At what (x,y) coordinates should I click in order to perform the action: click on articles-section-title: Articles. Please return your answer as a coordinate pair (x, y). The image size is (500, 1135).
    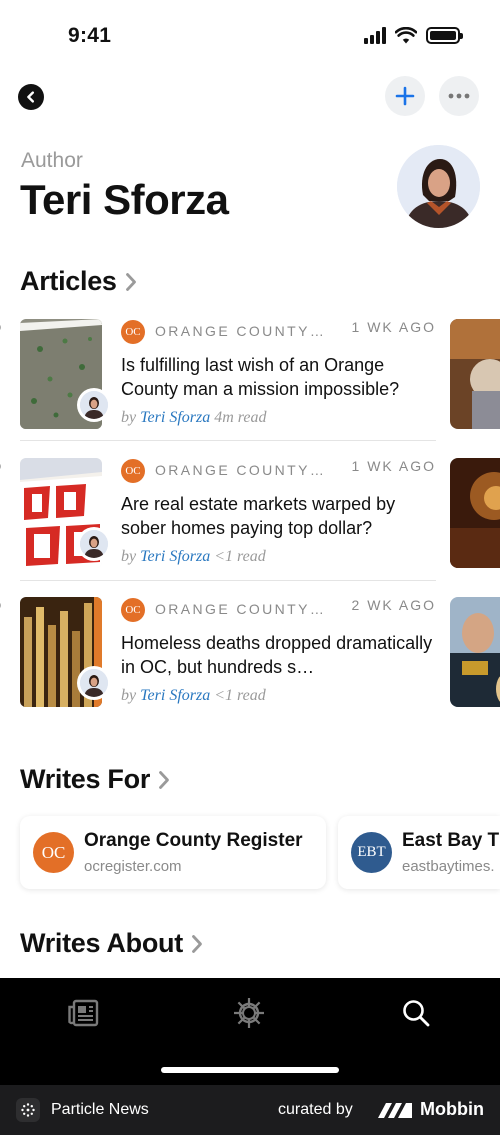
    Looking at the image, I should click on (78, 281).